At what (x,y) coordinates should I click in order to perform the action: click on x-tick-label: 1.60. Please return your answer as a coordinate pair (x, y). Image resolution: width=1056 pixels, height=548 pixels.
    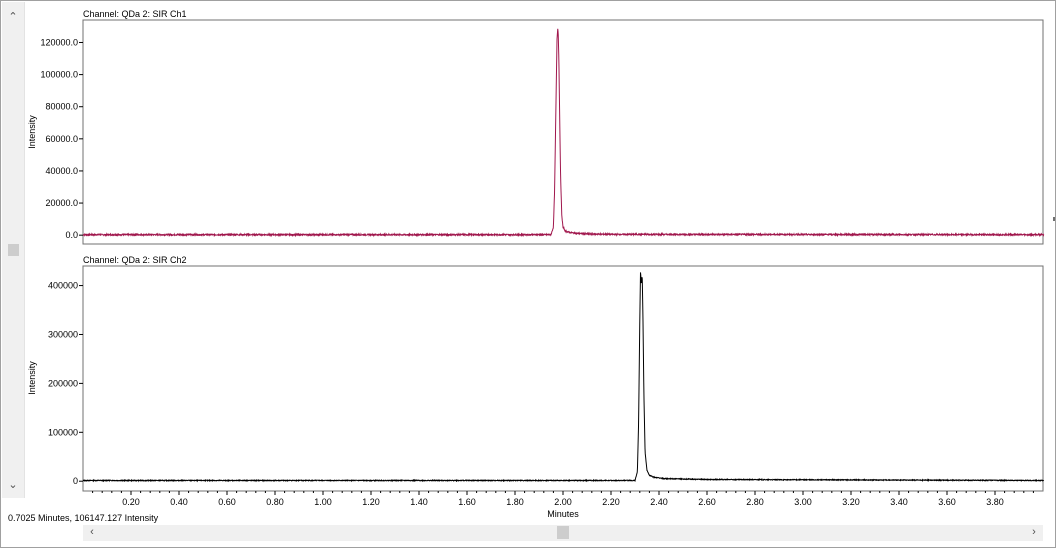
    Looking at the image, I should click on (467, 502).